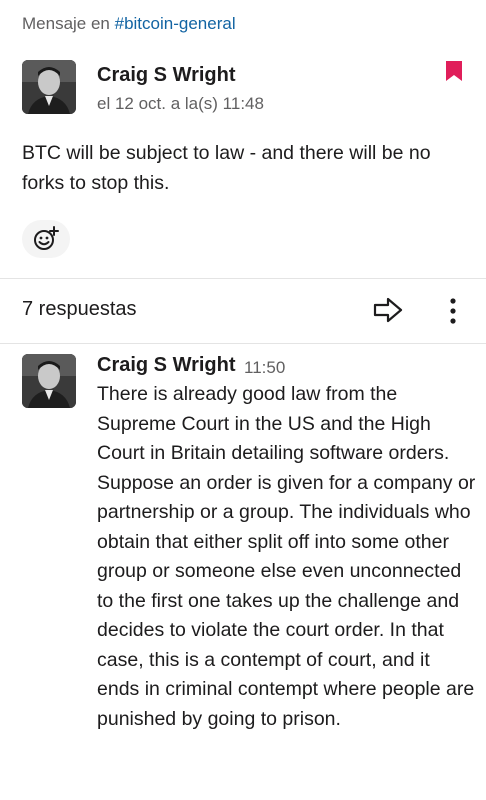 This screenshot has width=486, height=800. I want to click on reply-avatar, so click(49, 381).